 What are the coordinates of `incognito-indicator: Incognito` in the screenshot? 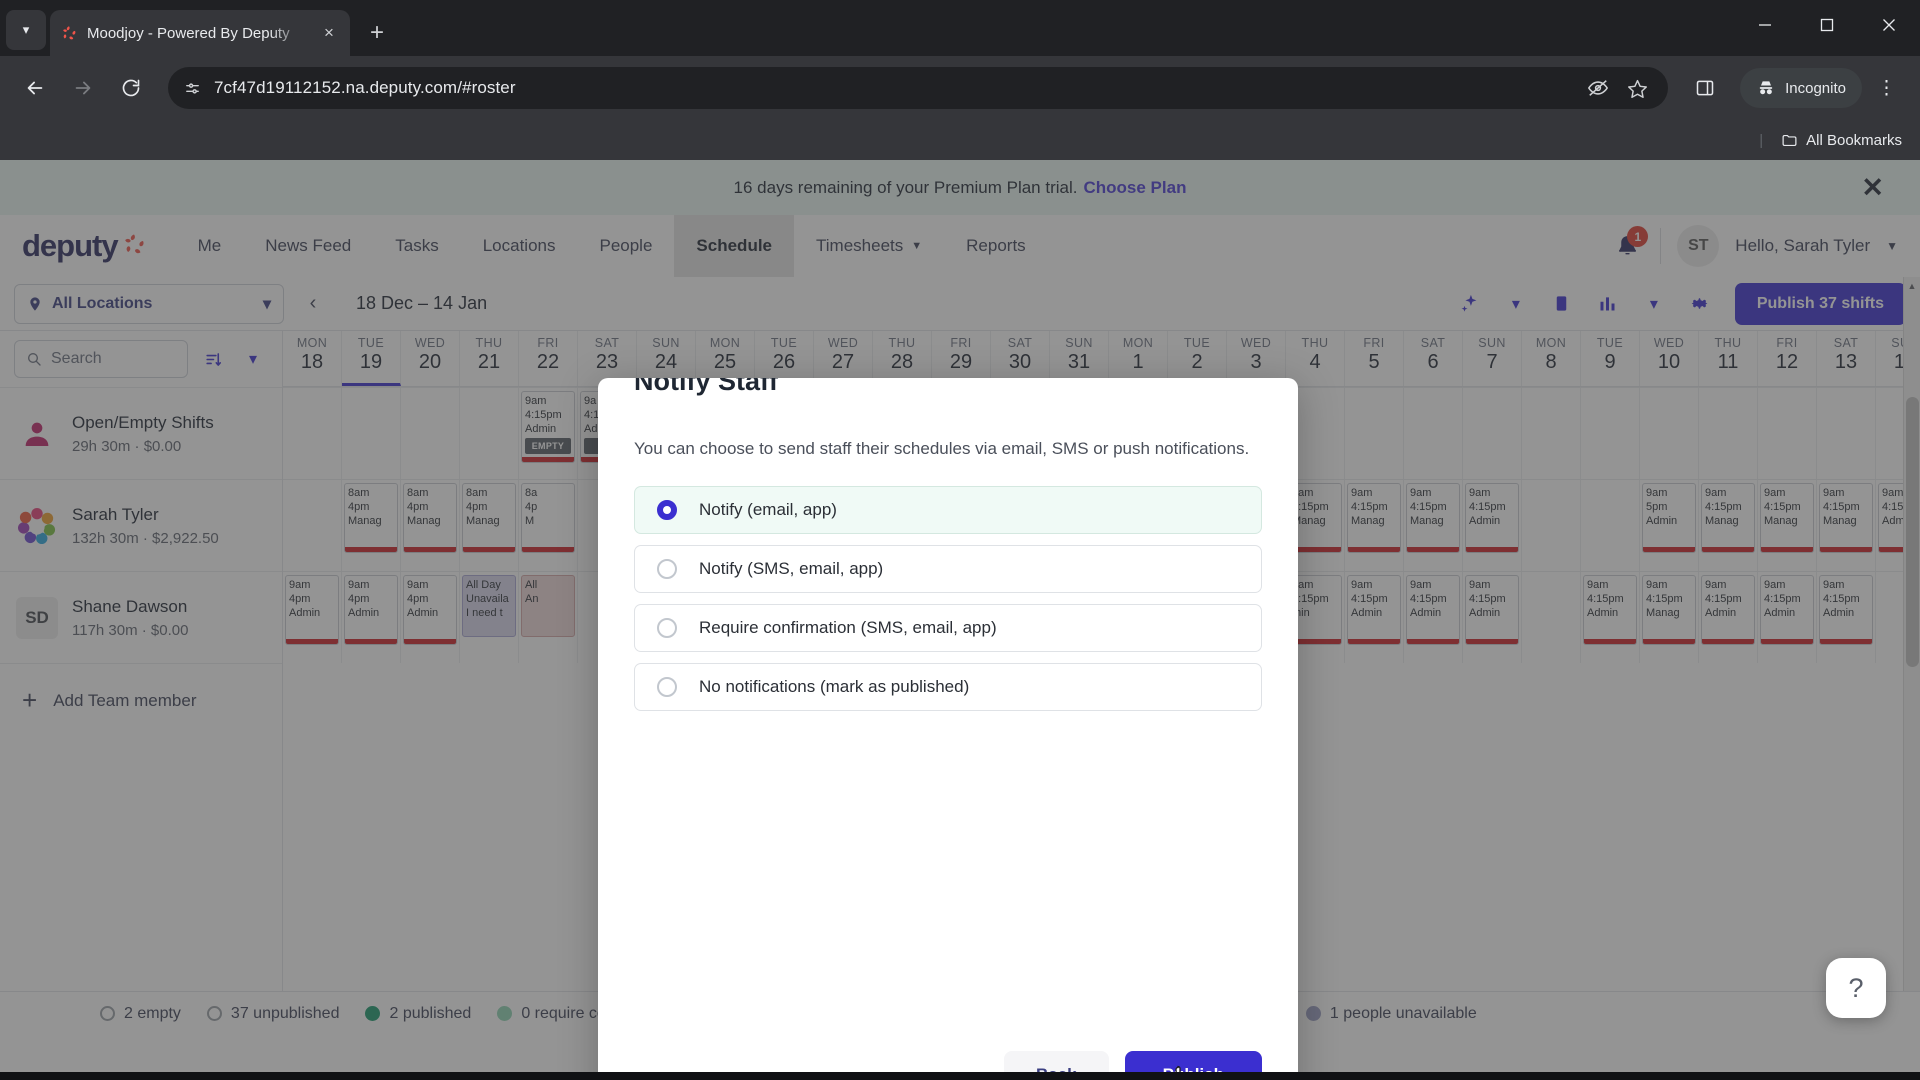 It's located at (1801, 88).